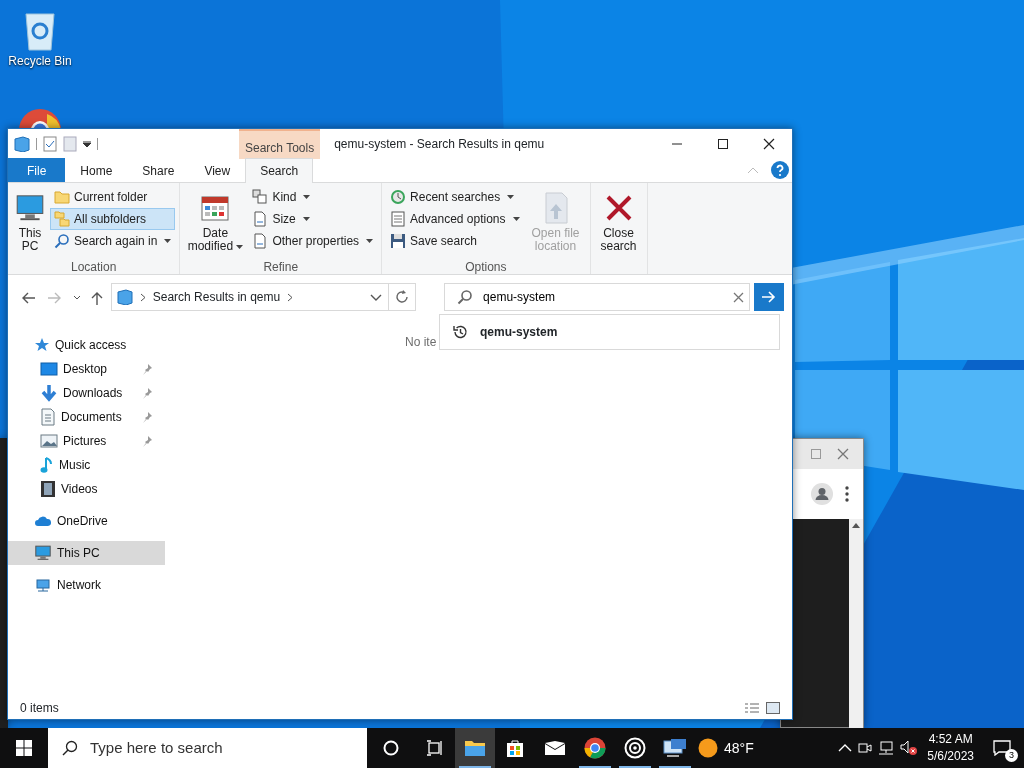 The image size is (1024, 768). What do you see at coordinates (96, 297) in the screenshot?
I see `up-icon` at bounding box center [96, 297].